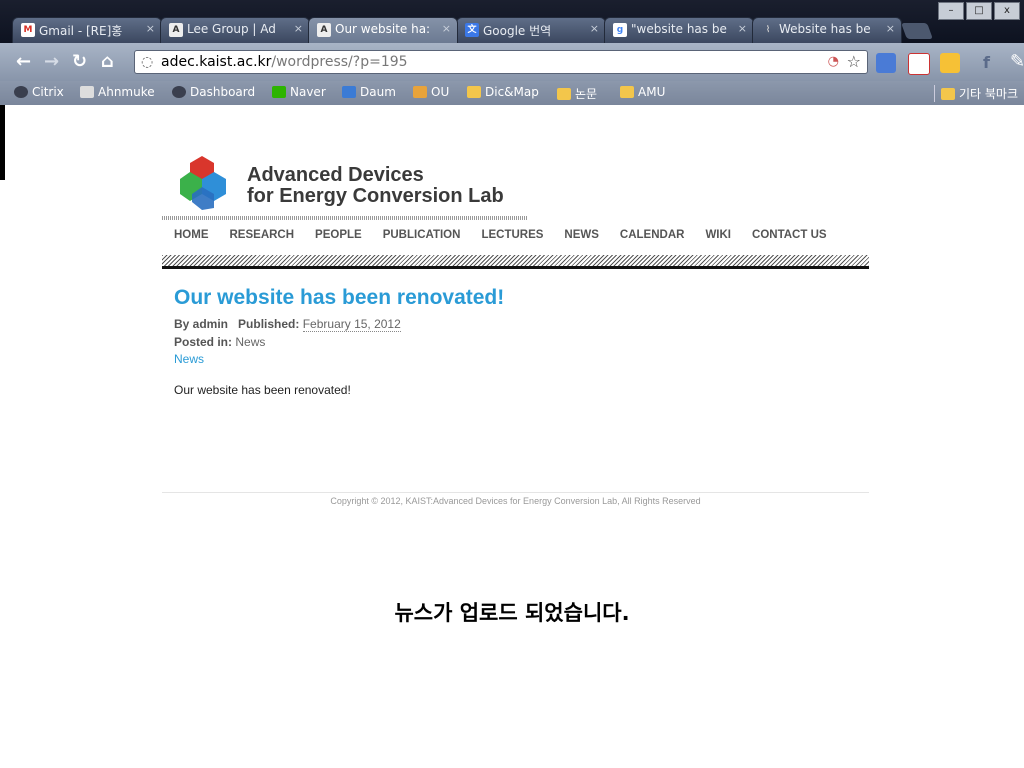  Describe the element at coordinates (269, 324) in the screenshot. I see `published-label: Published:` at that location.